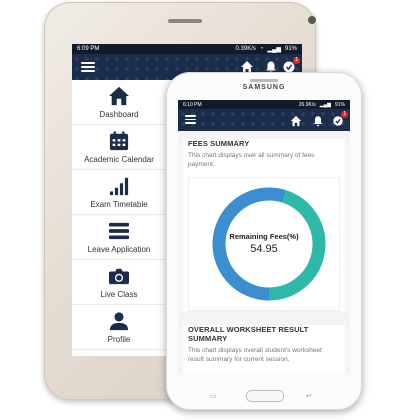 The width and height of the screenshot is (400, 420). What do you see at coordinates (318, 120) in the screenshot?
I see `bell-icon` at bounding box center [318, 120].